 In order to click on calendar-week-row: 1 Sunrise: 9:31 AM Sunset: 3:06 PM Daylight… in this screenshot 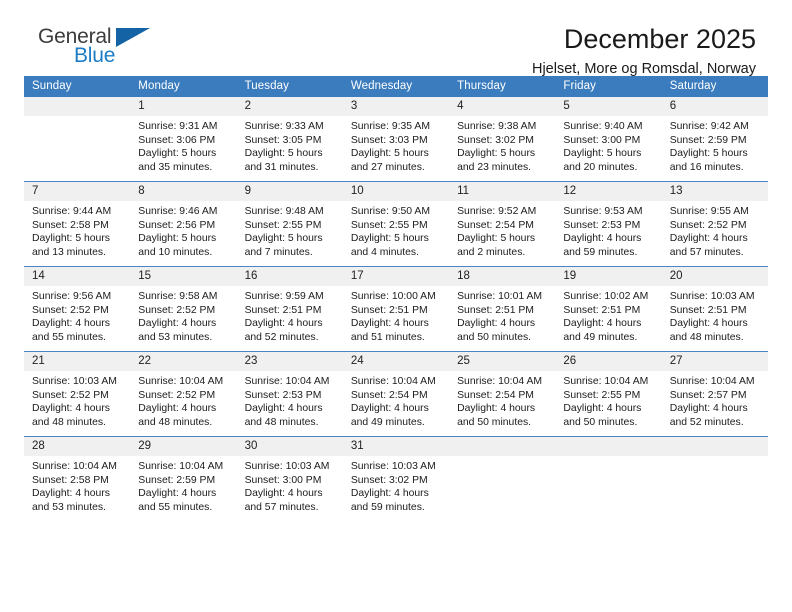, I will do `click(396, 139)`.